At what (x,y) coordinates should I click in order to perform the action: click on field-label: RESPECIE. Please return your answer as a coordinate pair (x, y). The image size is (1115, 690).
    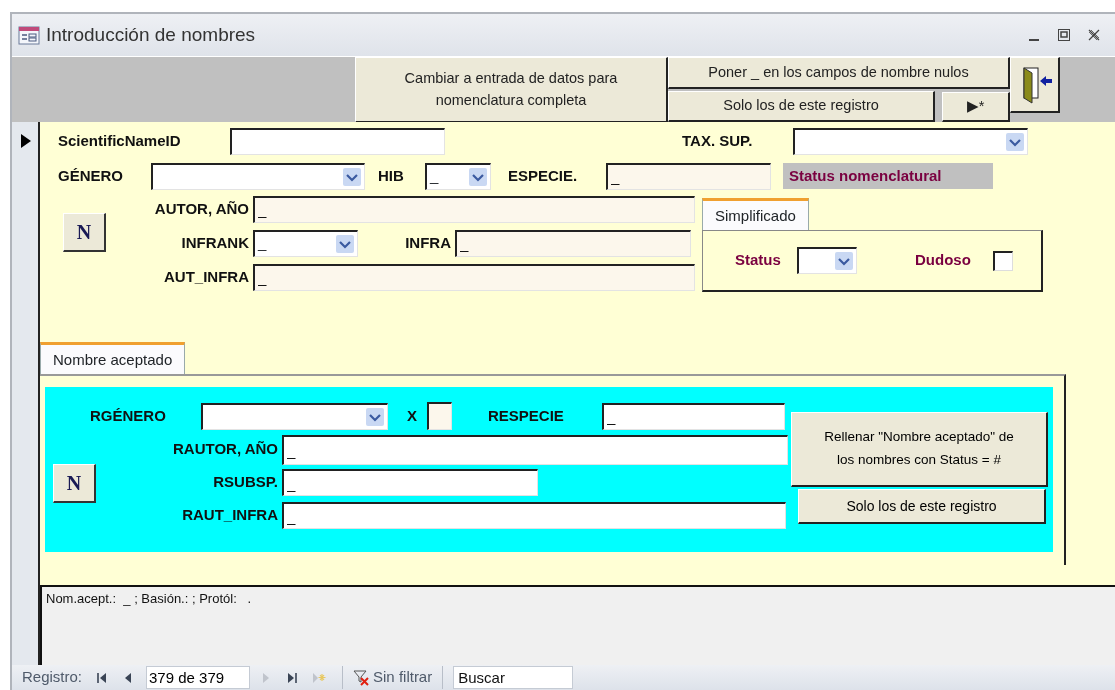
    Looking at the image, I should click on (526, 415).